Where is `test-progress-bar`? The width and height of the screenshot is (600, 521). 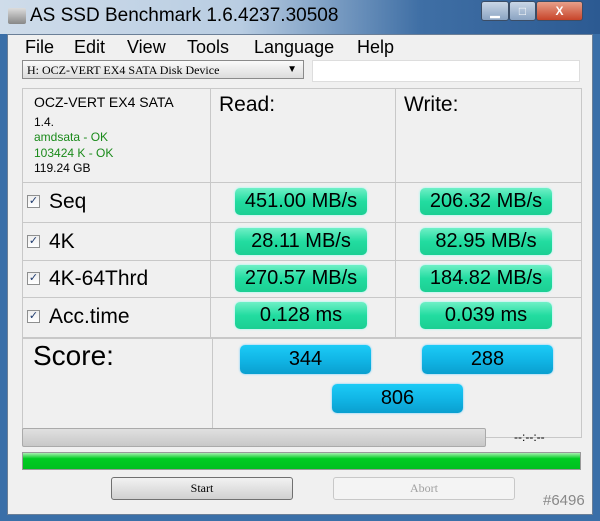 test-progress-bar is located at coordinates (254, 437).